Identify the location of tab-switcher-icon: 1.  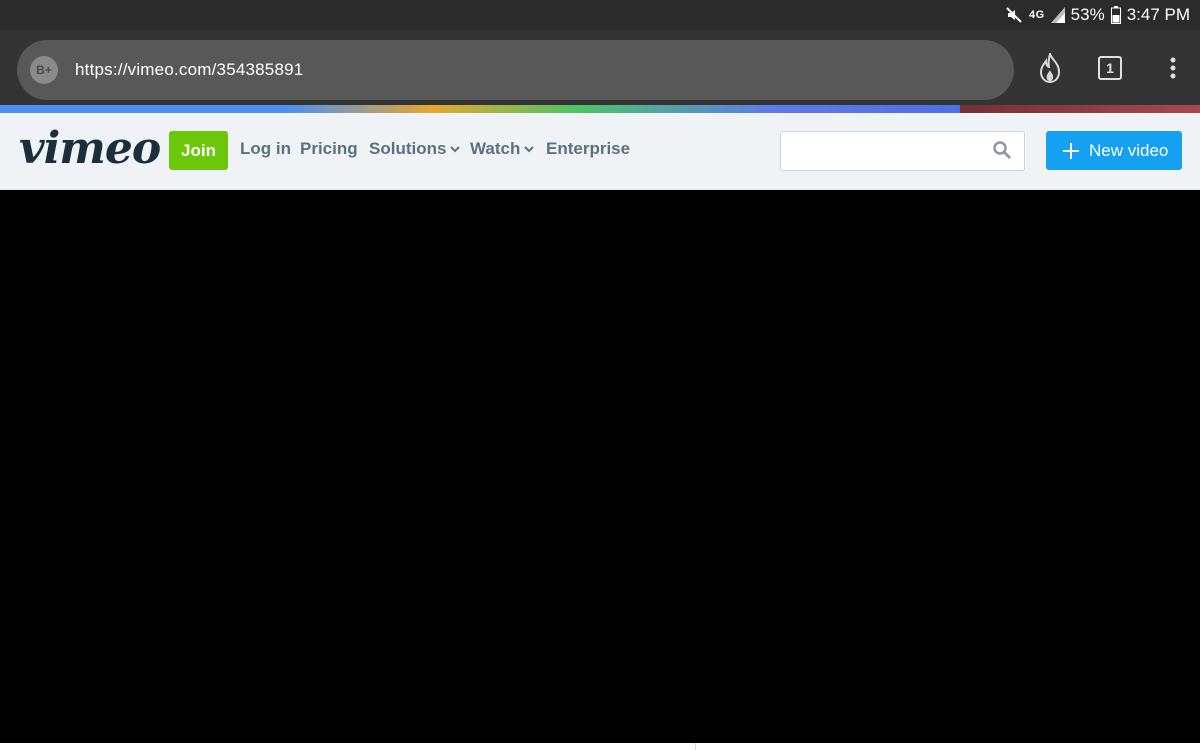
(1110, 67).